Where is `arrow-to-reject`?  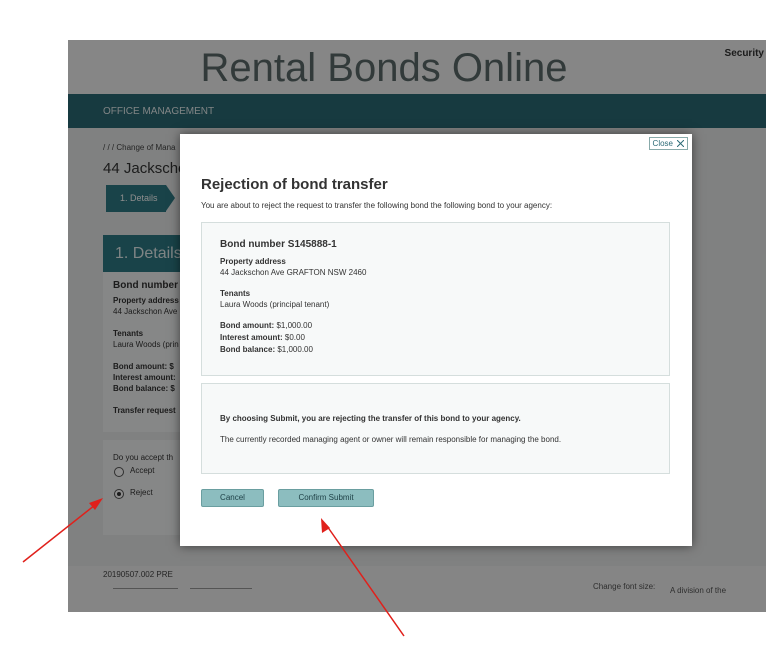 arrow-to-reject is located at coordinates (62, 530).